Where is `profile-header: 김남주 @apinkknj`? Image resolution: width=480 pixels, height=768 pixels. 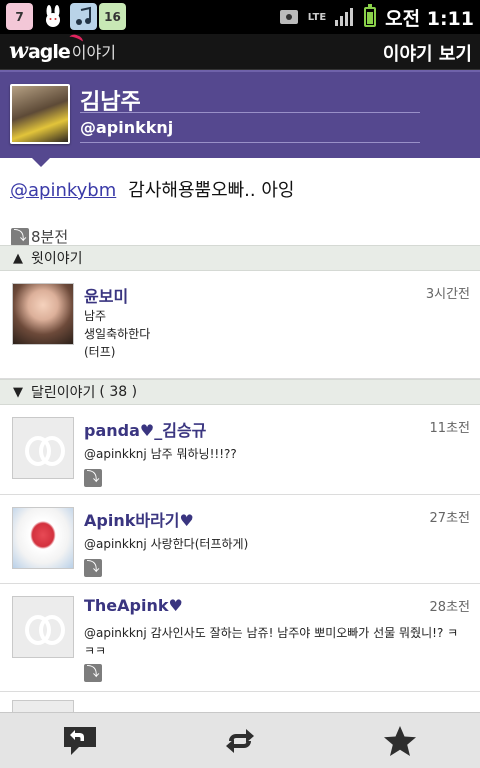
profile-header: 김남주 @apinkknj is located at coordinates (240, 114).